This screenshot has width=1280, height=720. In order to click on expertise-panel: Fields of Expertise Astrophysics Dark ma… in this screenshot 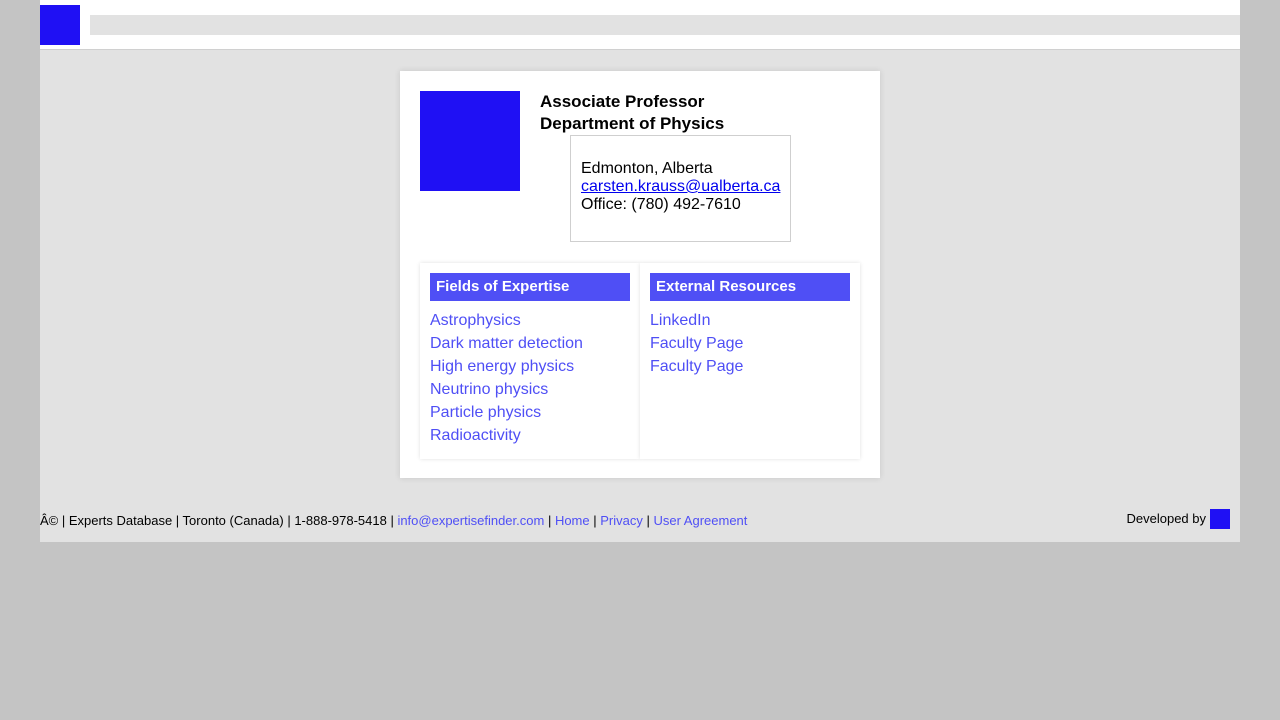, I will do `click(530, 361)`.